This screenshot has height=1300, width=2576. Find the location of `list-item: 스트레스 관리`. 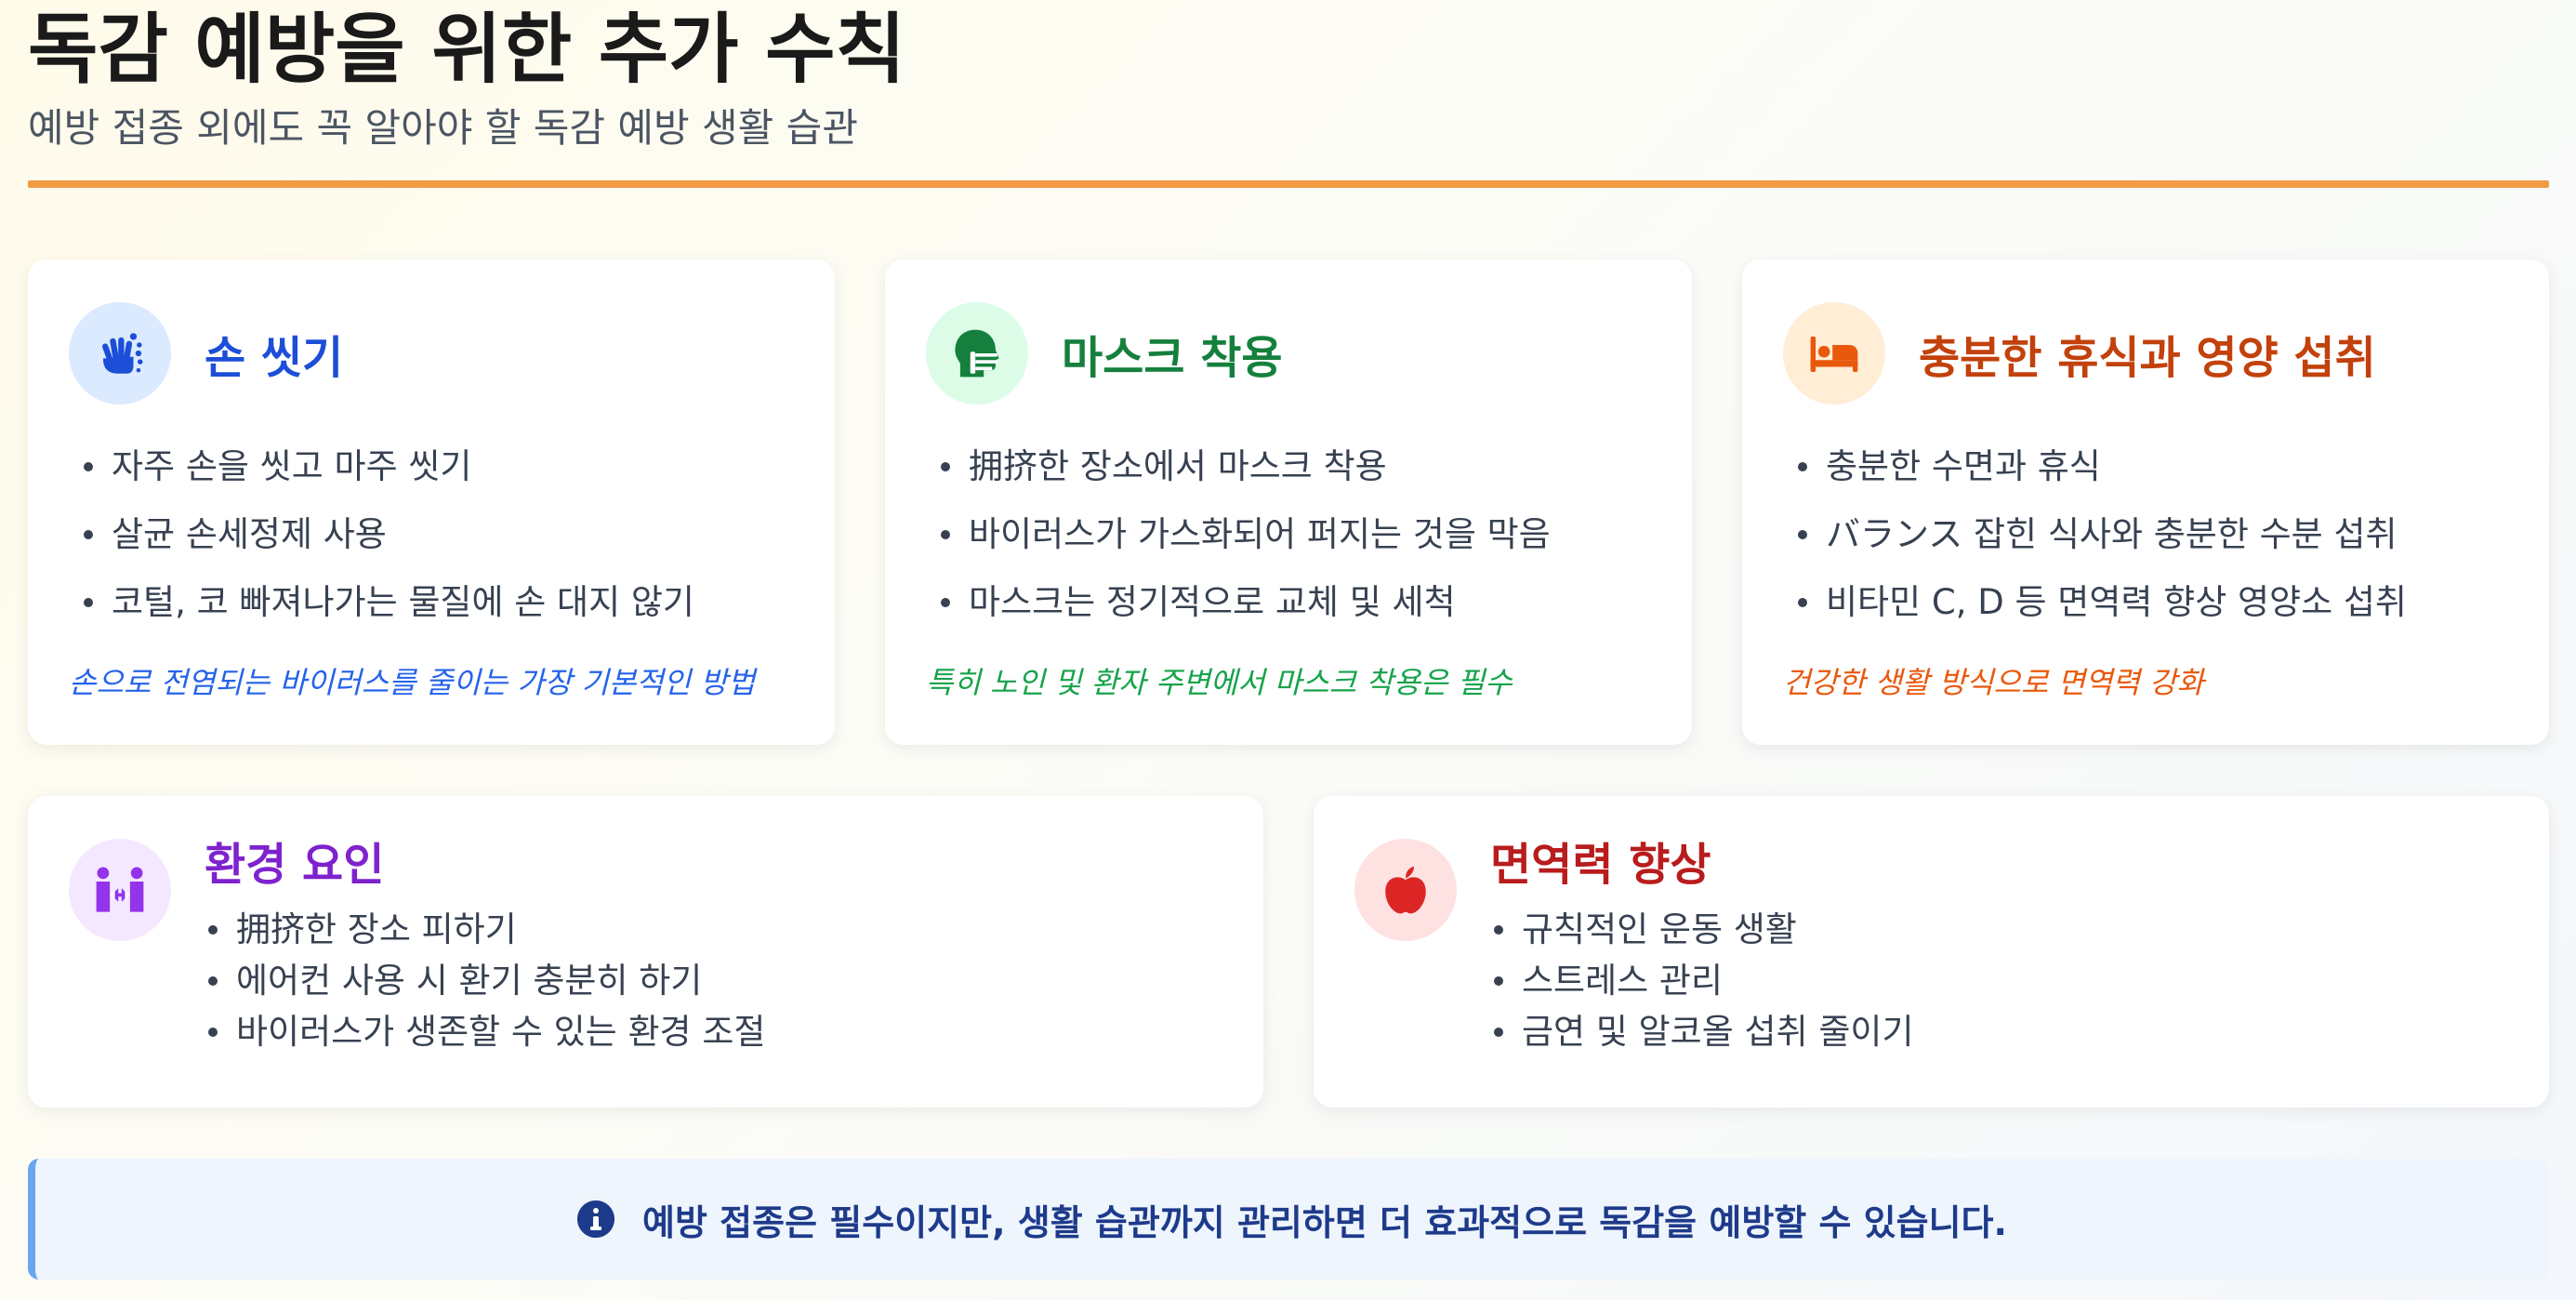

list-item: 스트레스 관리 is located at coordinates (1701, 980).